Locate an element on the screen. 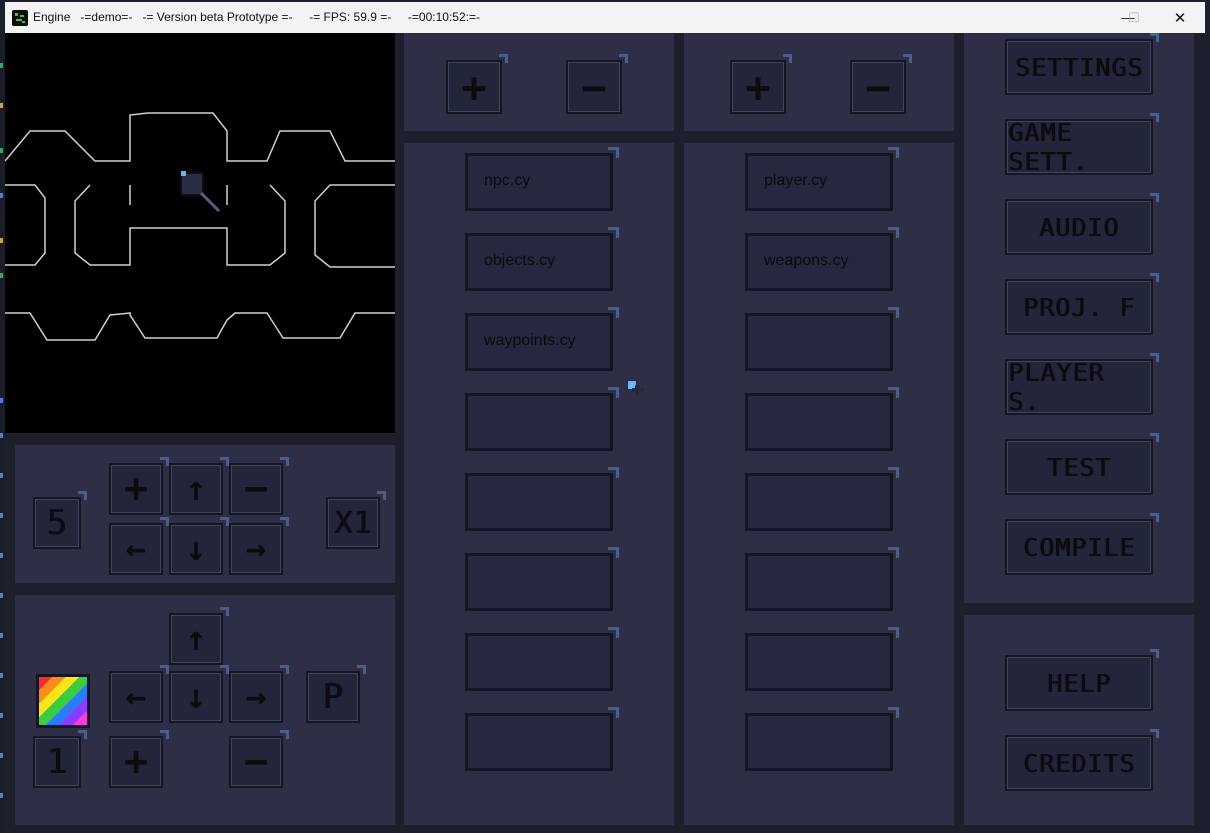  script-file-slot: player.cy is located at coordinates (822, 179).